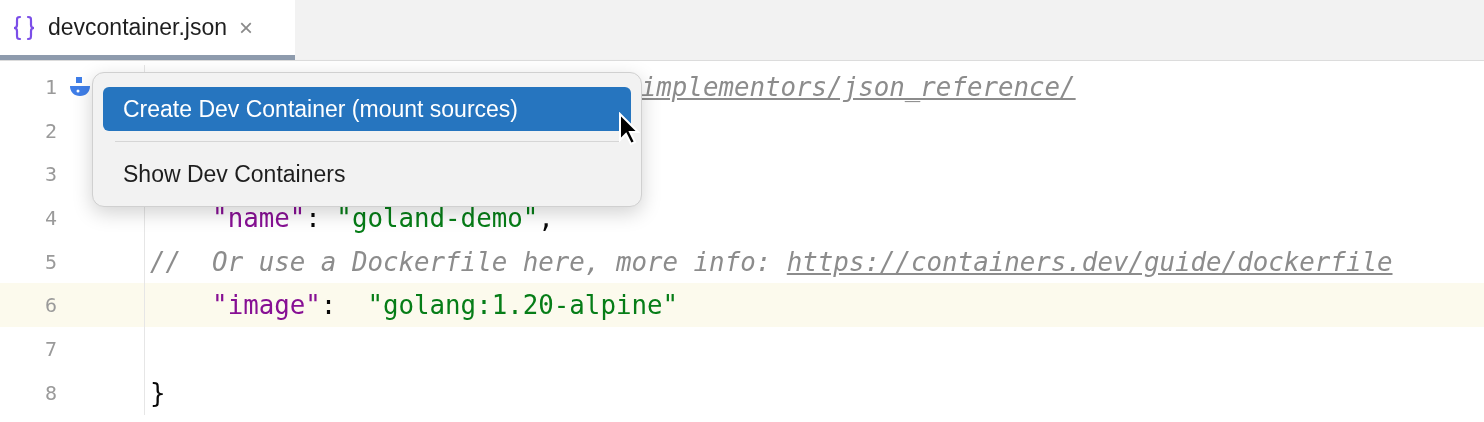 The width and height of the screenshot is (1484, 422). Describe the element at coordinates (147, 30) in the screenshot. I see `editor-tab: devcontainer.json ×` at that location.